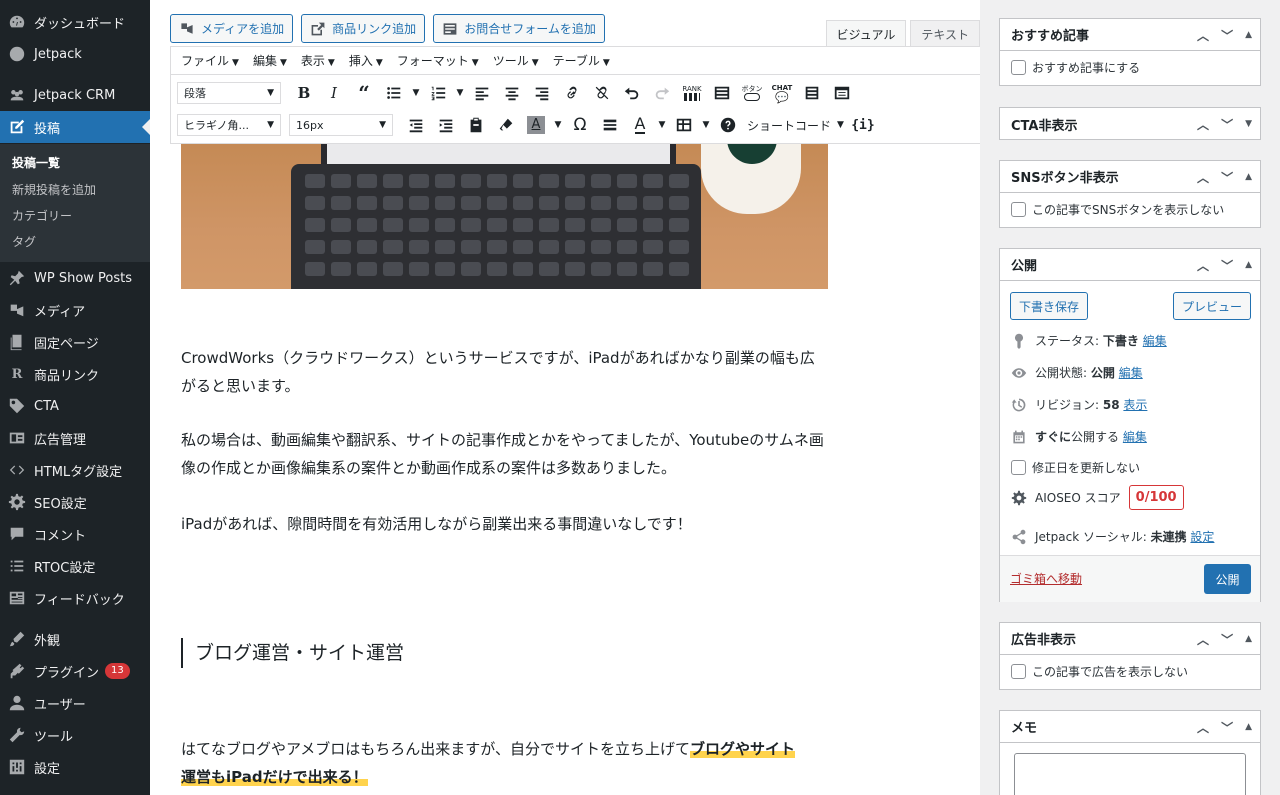 The width and height of the screenshot is (1280, 795). What do you see at coordinates (610, 125) in the screenshot?
I see `horizontal-line-button` at bounding box center [610, 125].